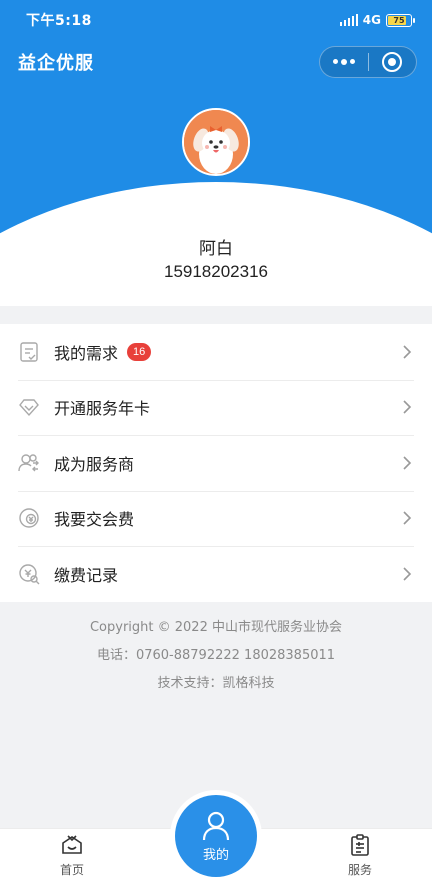  I want to click on mini-program-capsule, so click(368, 62).